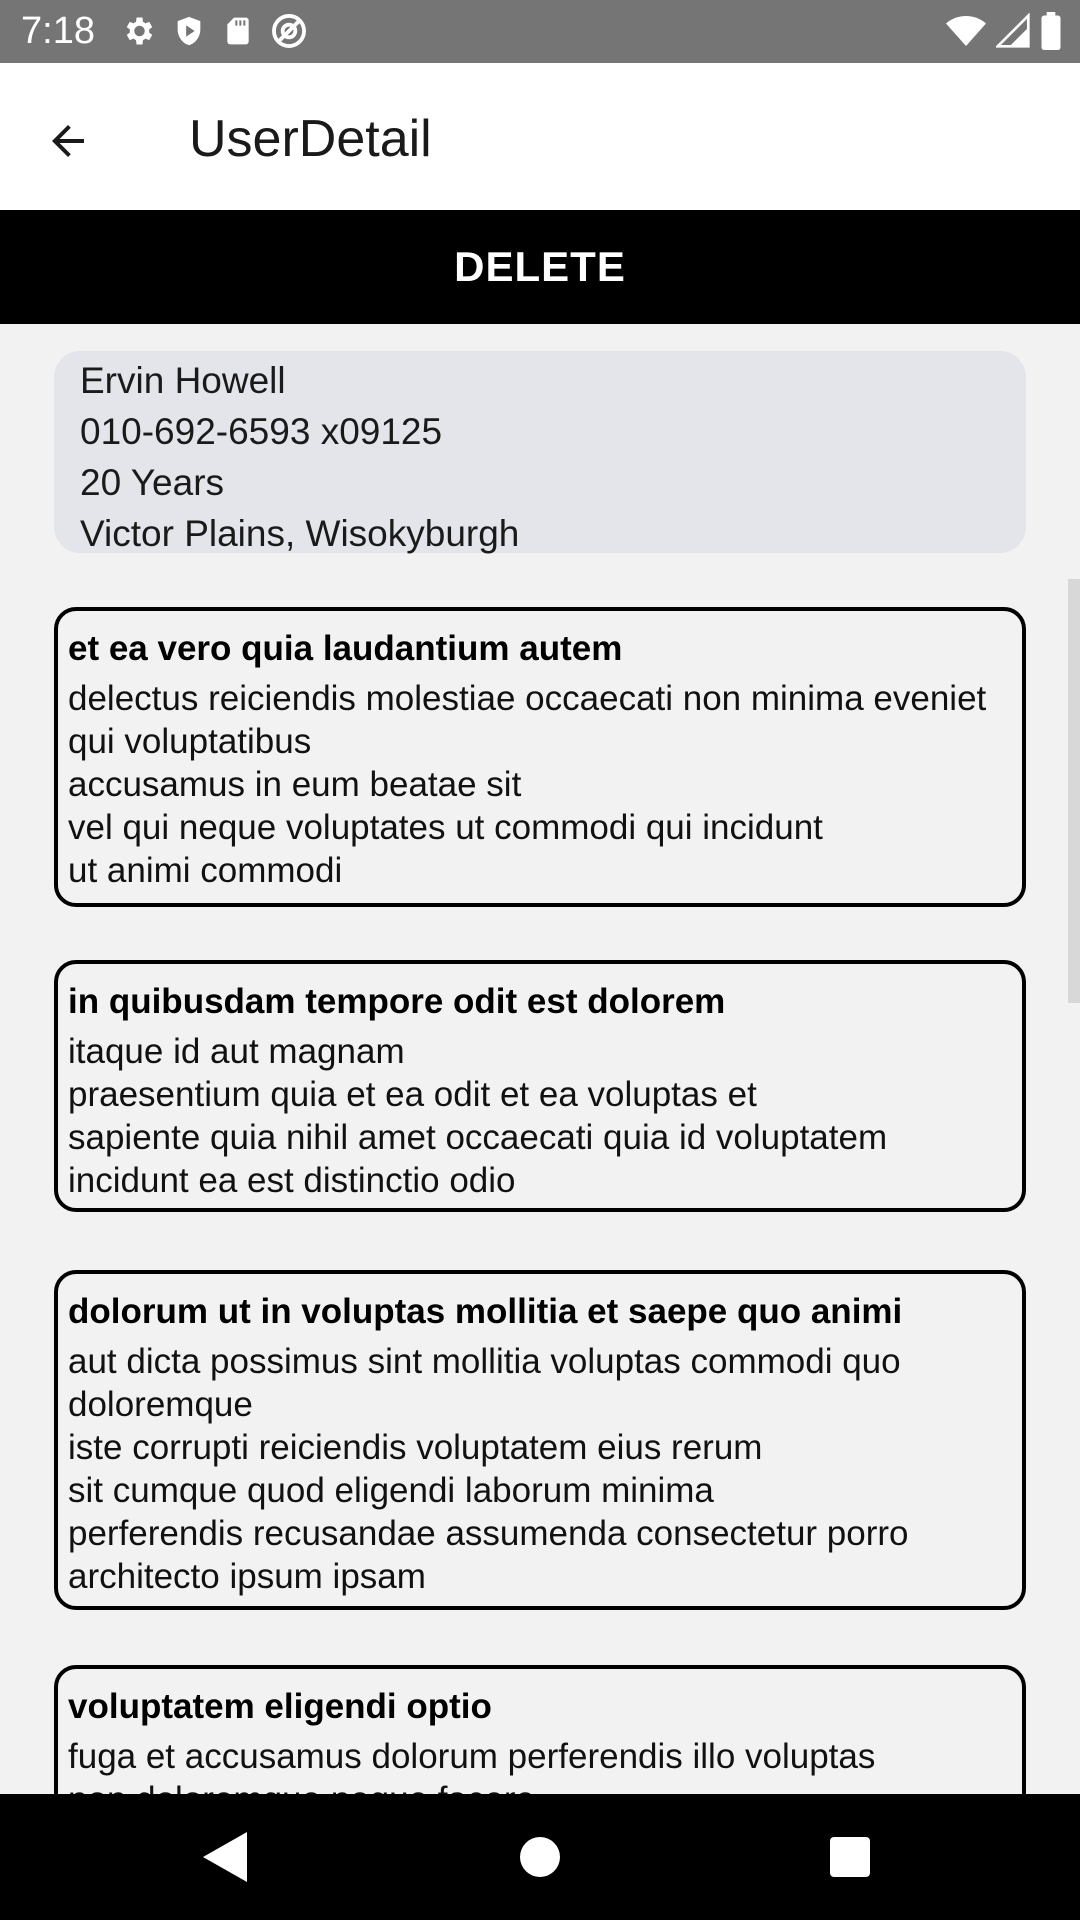 Image resolution: width=1080 pixels, height=1920 pixels. I want to click on back-button, so click(68, 141).